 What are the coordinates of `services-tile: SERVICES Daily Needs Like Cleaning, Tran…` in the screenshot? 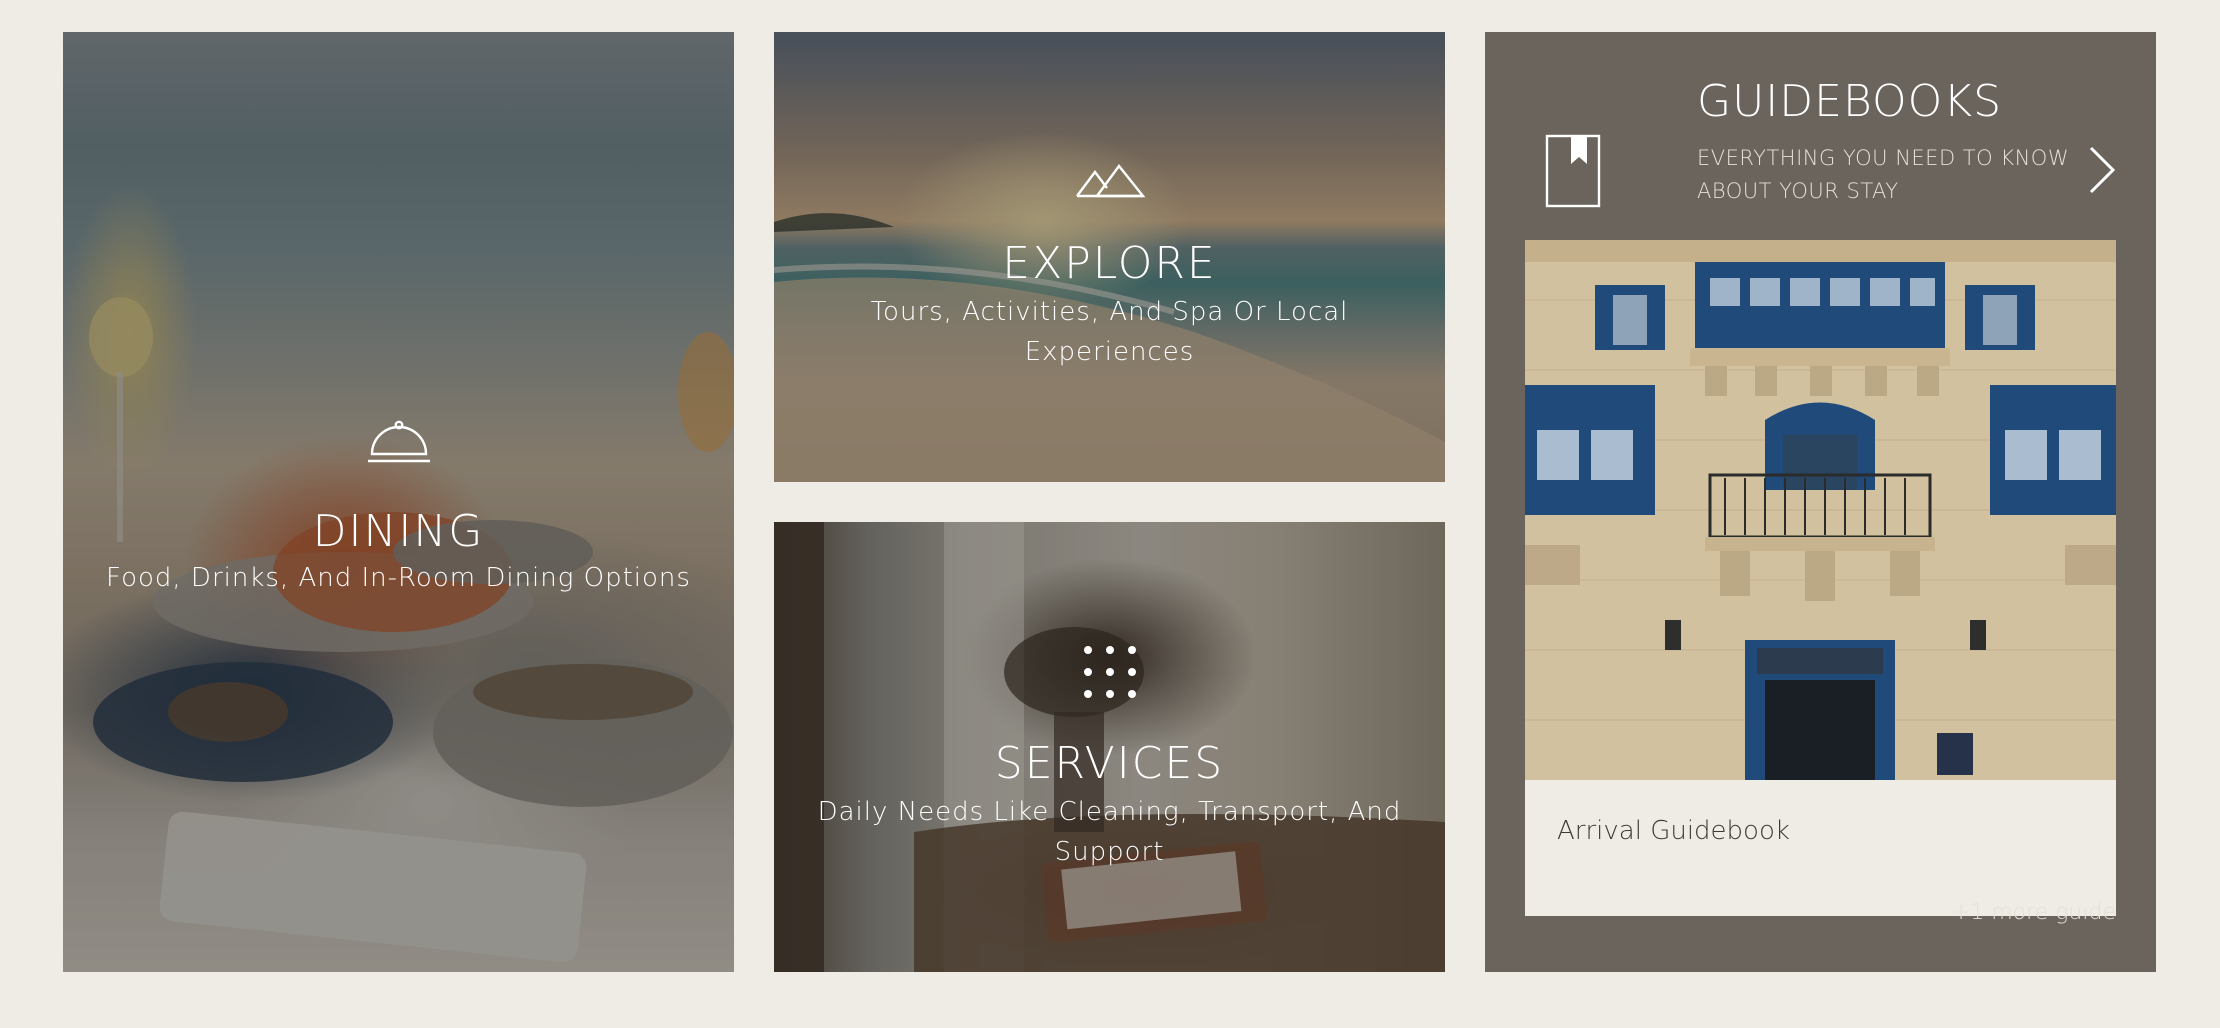 It's located at (1109, 747).